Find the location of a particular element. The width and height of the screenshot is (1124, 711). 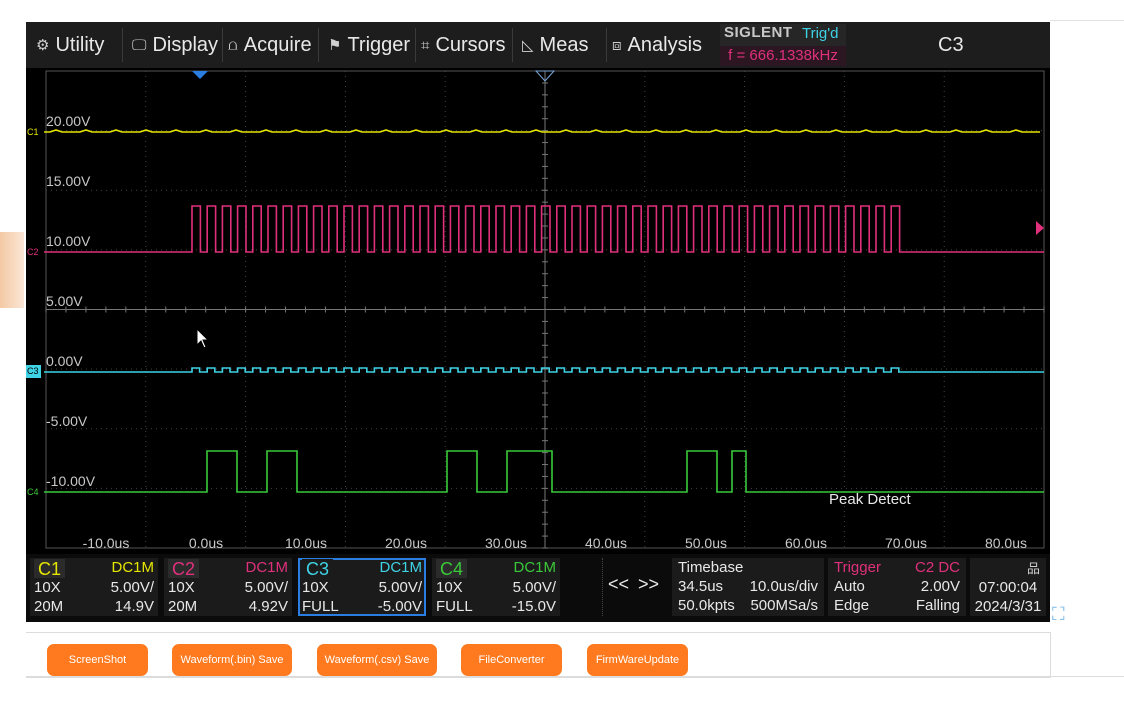

channel-name: C3 is located at coordinates (318, 569).